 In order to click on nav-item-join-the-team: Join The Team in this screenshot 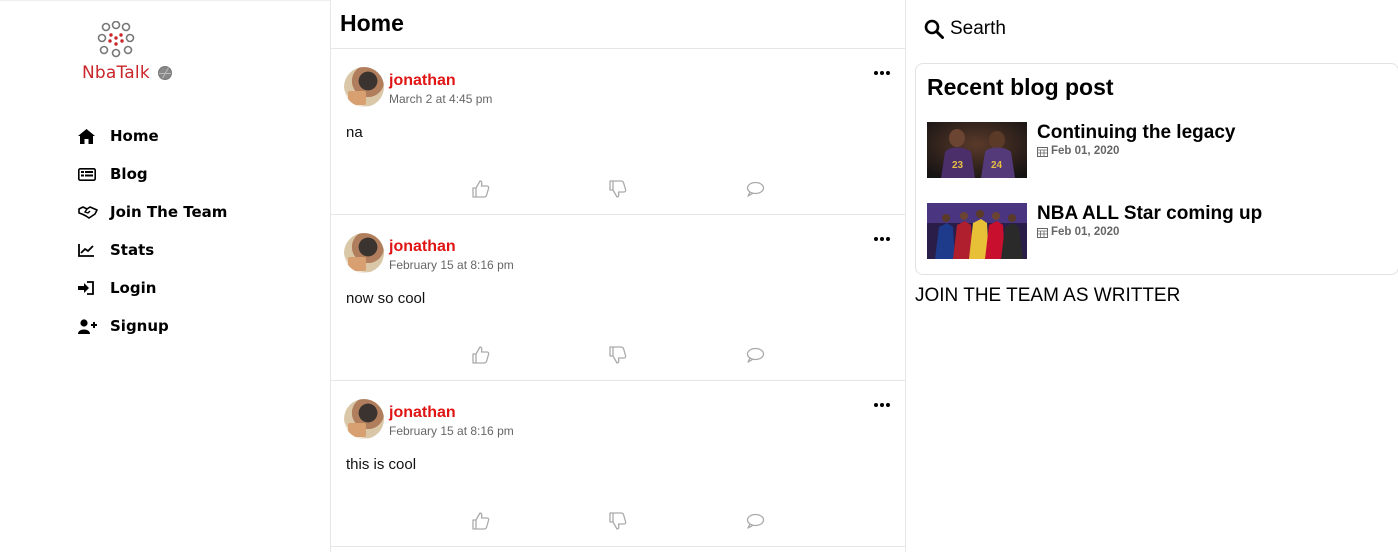, I will do `click(152, 212)`.